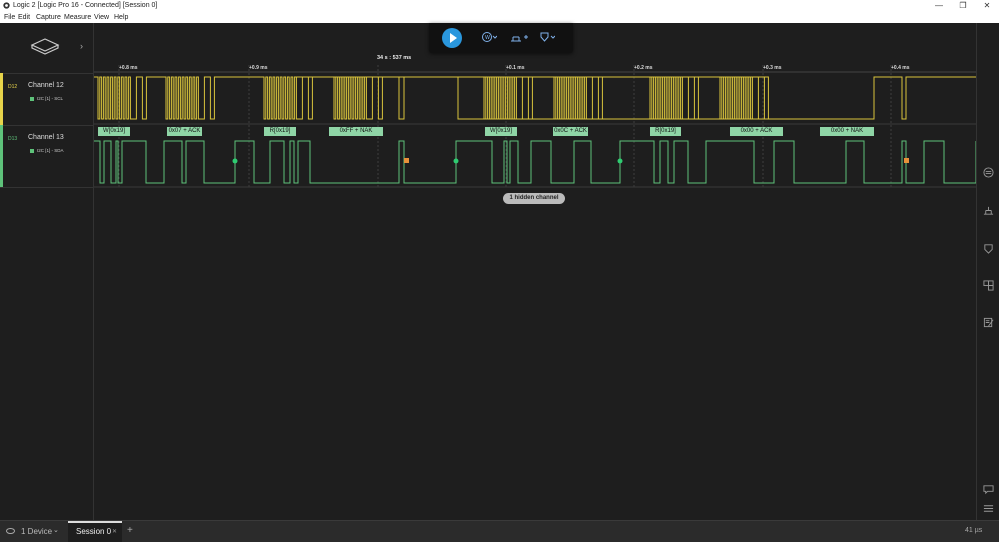  What do you see at coordinates (547, 38) in the screenshot?
I see `marker-icon` at bounding box center [547, 38].